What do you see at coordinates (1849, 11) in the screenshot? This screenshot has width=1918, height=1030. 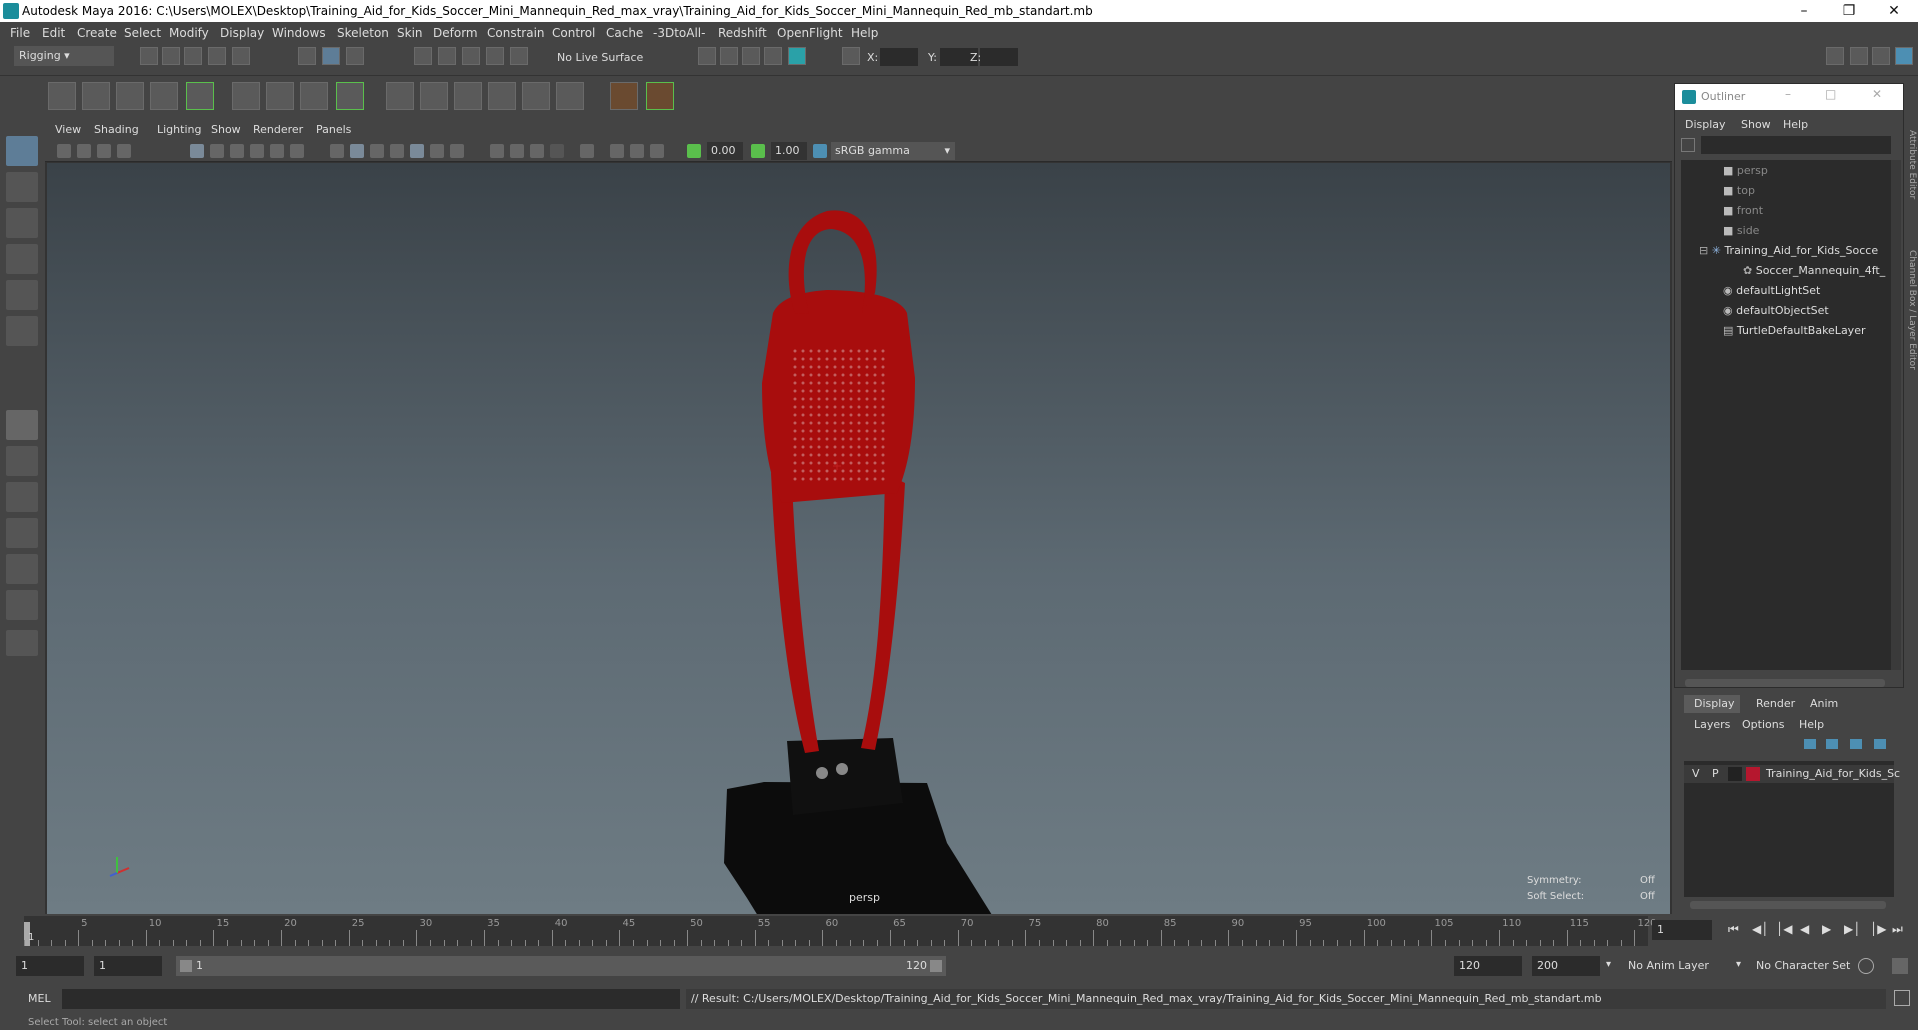 I see `restore-button: ❐` at bounding box center [1849, 11].